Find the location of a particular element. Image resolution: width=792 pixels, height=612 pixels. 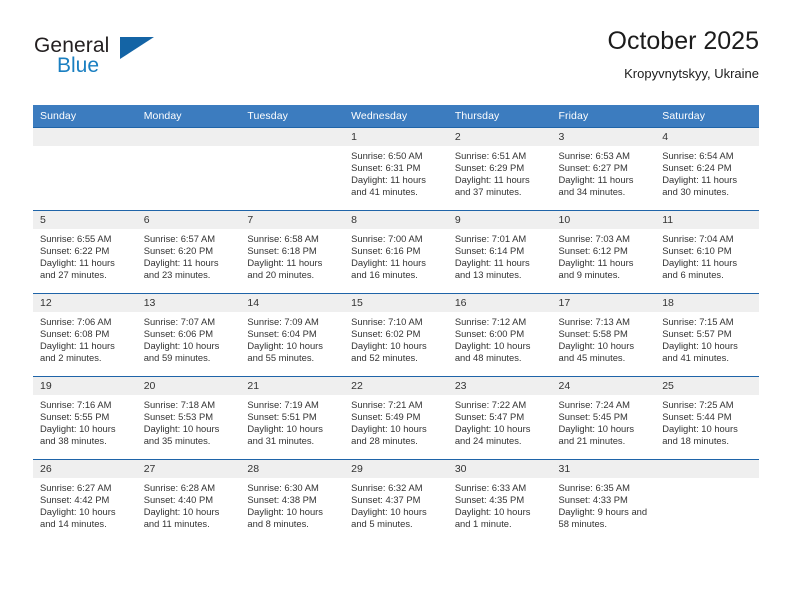

sunrise-text: Sunrise: 7:22 AM is located at coordinates (490, 404).